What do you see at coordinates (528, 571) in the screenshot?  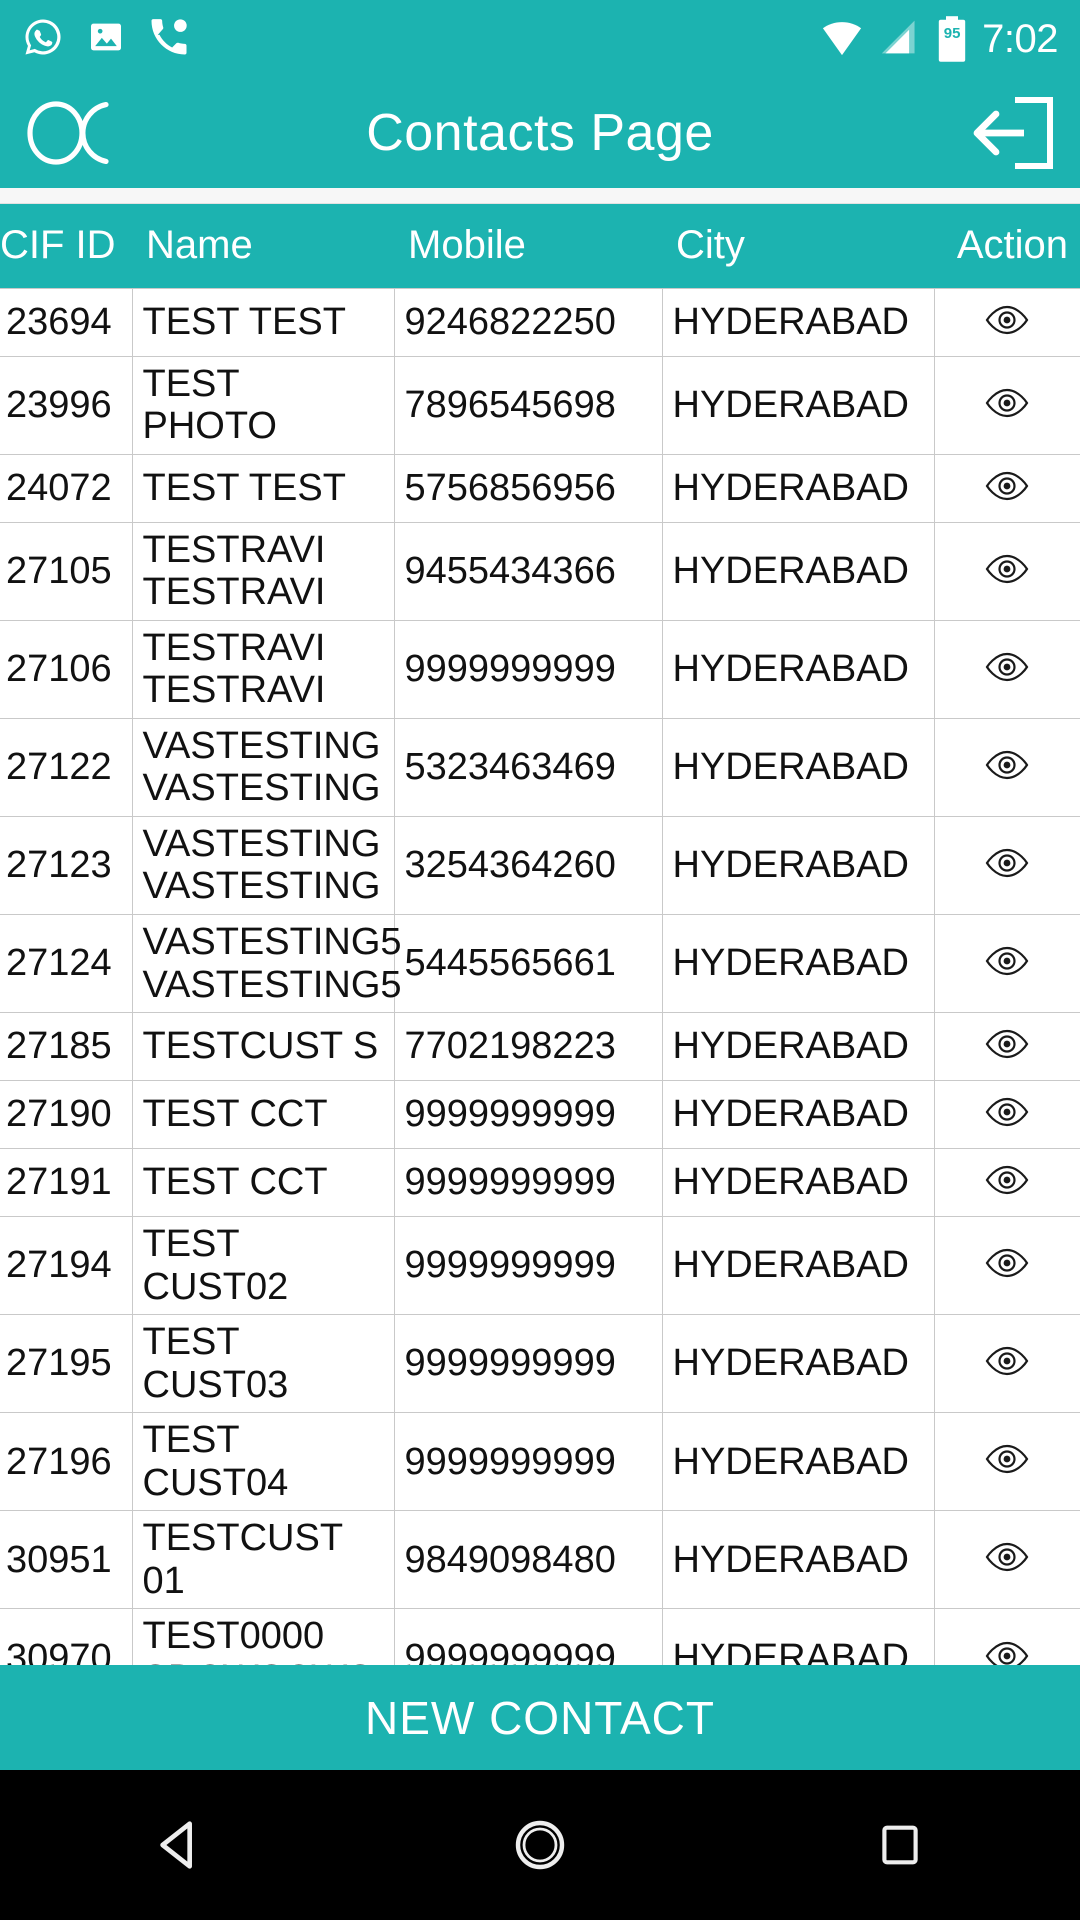 I see `cell-mobile: 9455434366` at bounding box center [528, 571].